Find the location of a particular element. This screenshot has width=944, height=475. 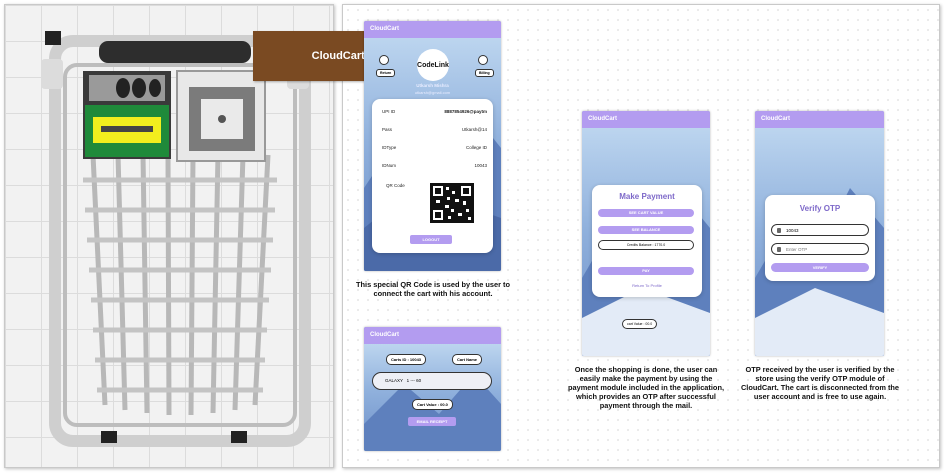

see-balance-button: SEE BALANCE is located at coordinates (646, 230).